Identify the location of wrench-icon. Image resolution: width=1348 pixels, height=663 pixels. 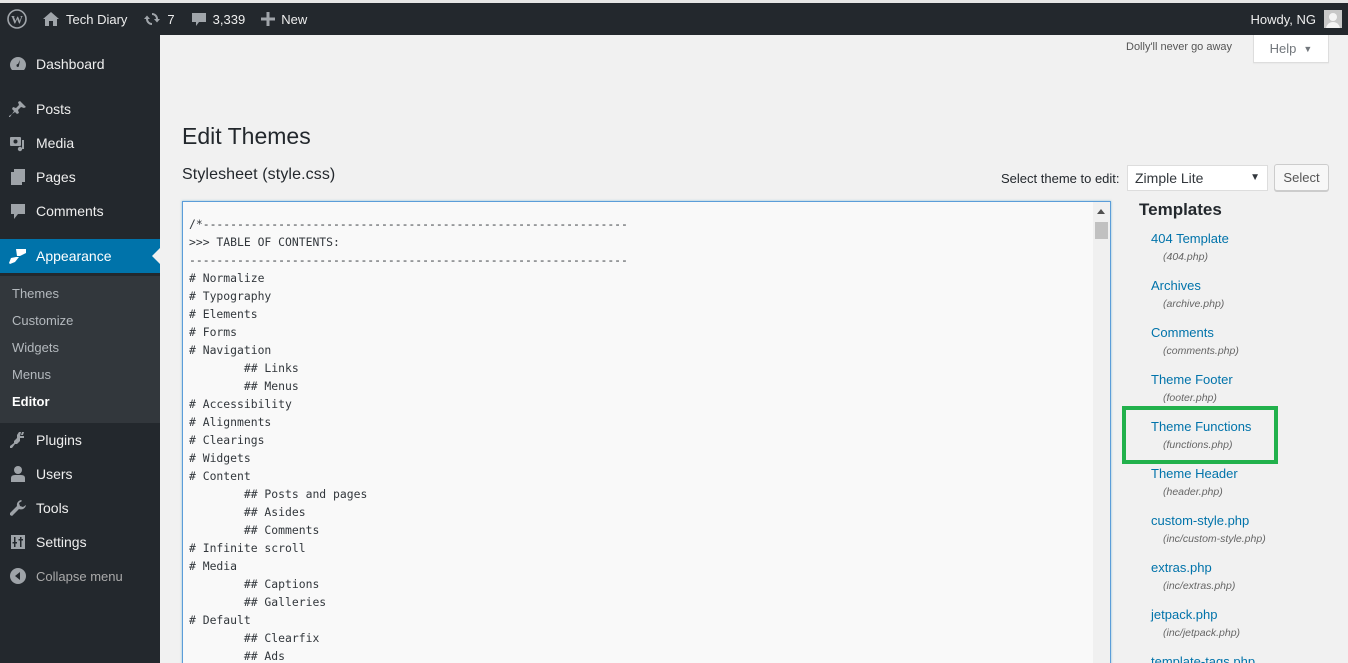
(18, 508).